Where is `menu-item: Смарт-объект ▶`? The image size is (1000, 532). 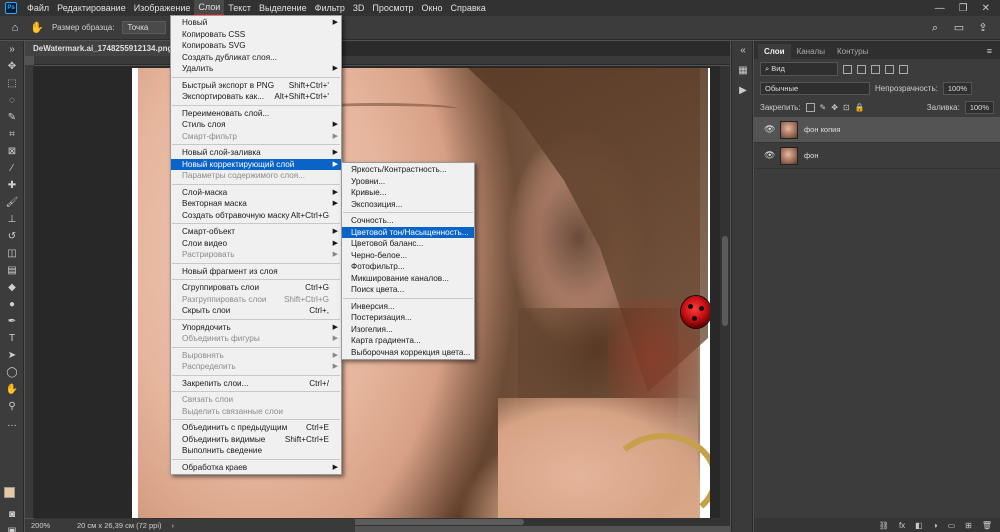
menu-item: Смарт-объект ▶ is located at coordinates (256, 232).